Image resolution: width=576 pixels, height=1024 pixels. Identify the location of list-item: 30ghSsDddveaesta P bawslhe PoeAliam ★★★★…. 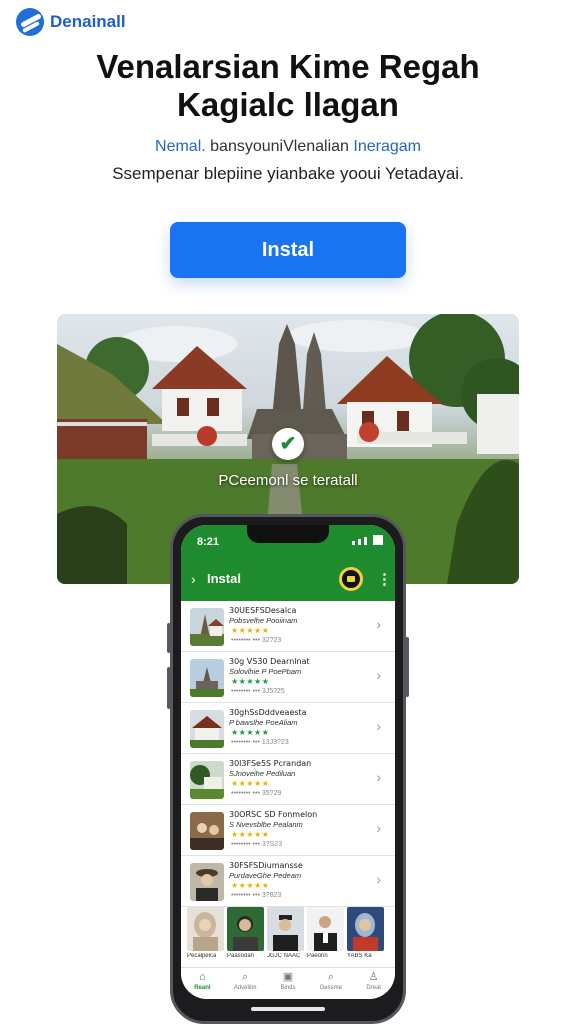
(288, 728).